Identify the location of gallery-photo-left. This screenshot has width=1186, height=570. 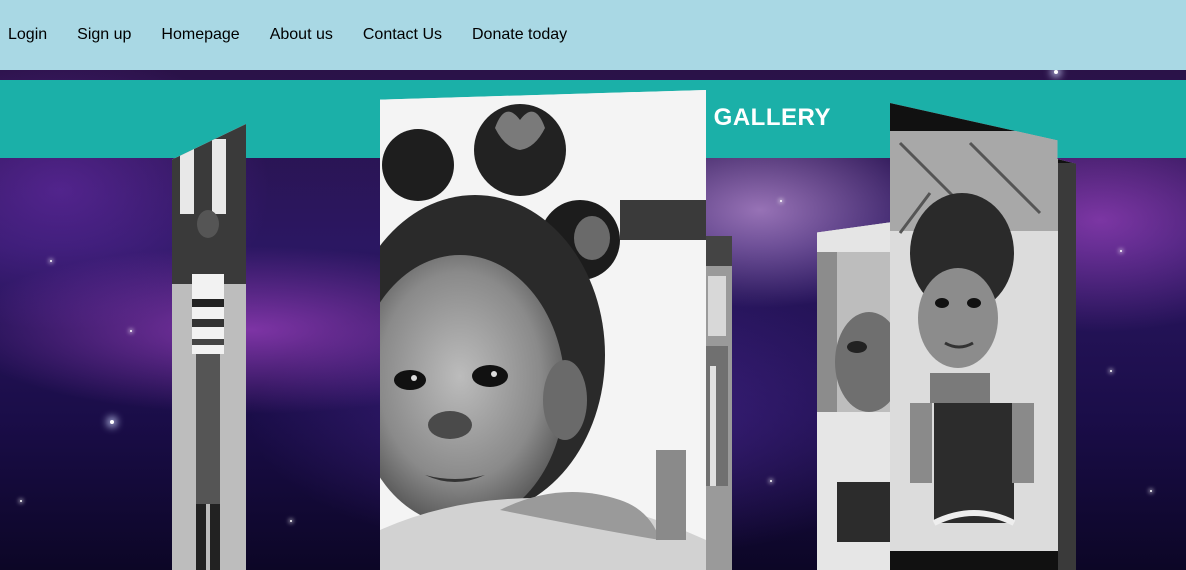
(209, 347).